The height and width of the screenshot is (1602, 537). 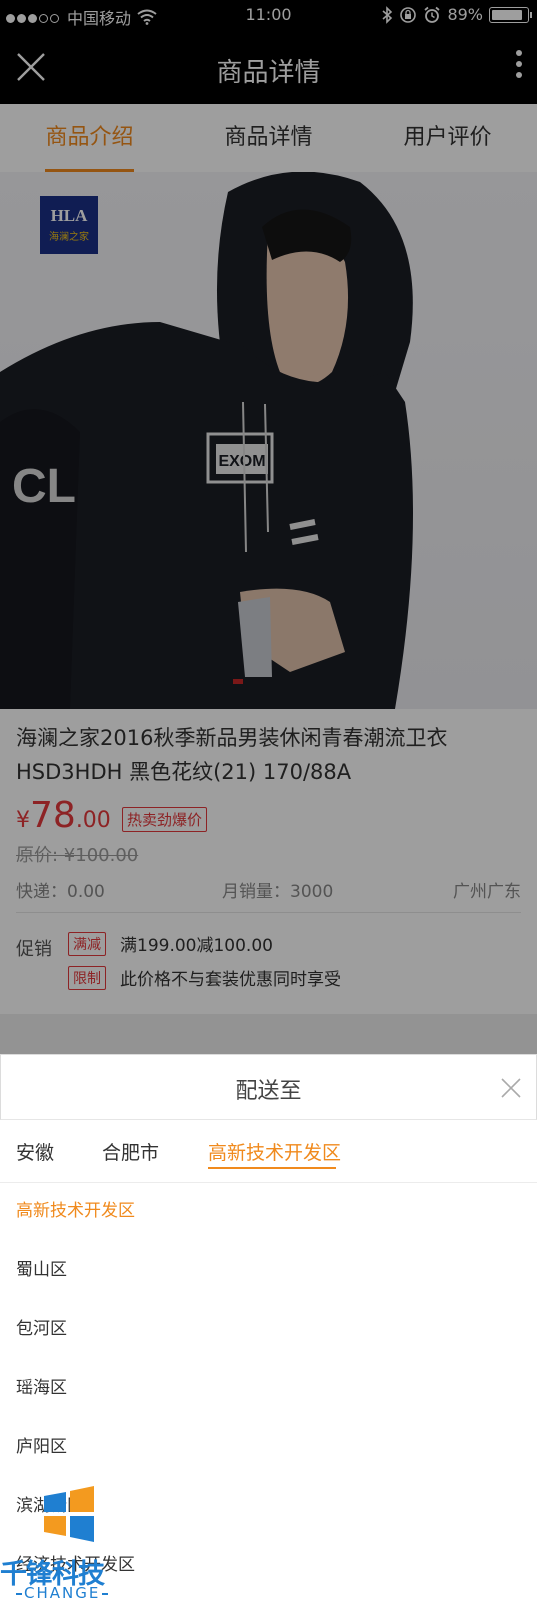 I want to click on windows-logo-icon, so click(x=69, y=1514).